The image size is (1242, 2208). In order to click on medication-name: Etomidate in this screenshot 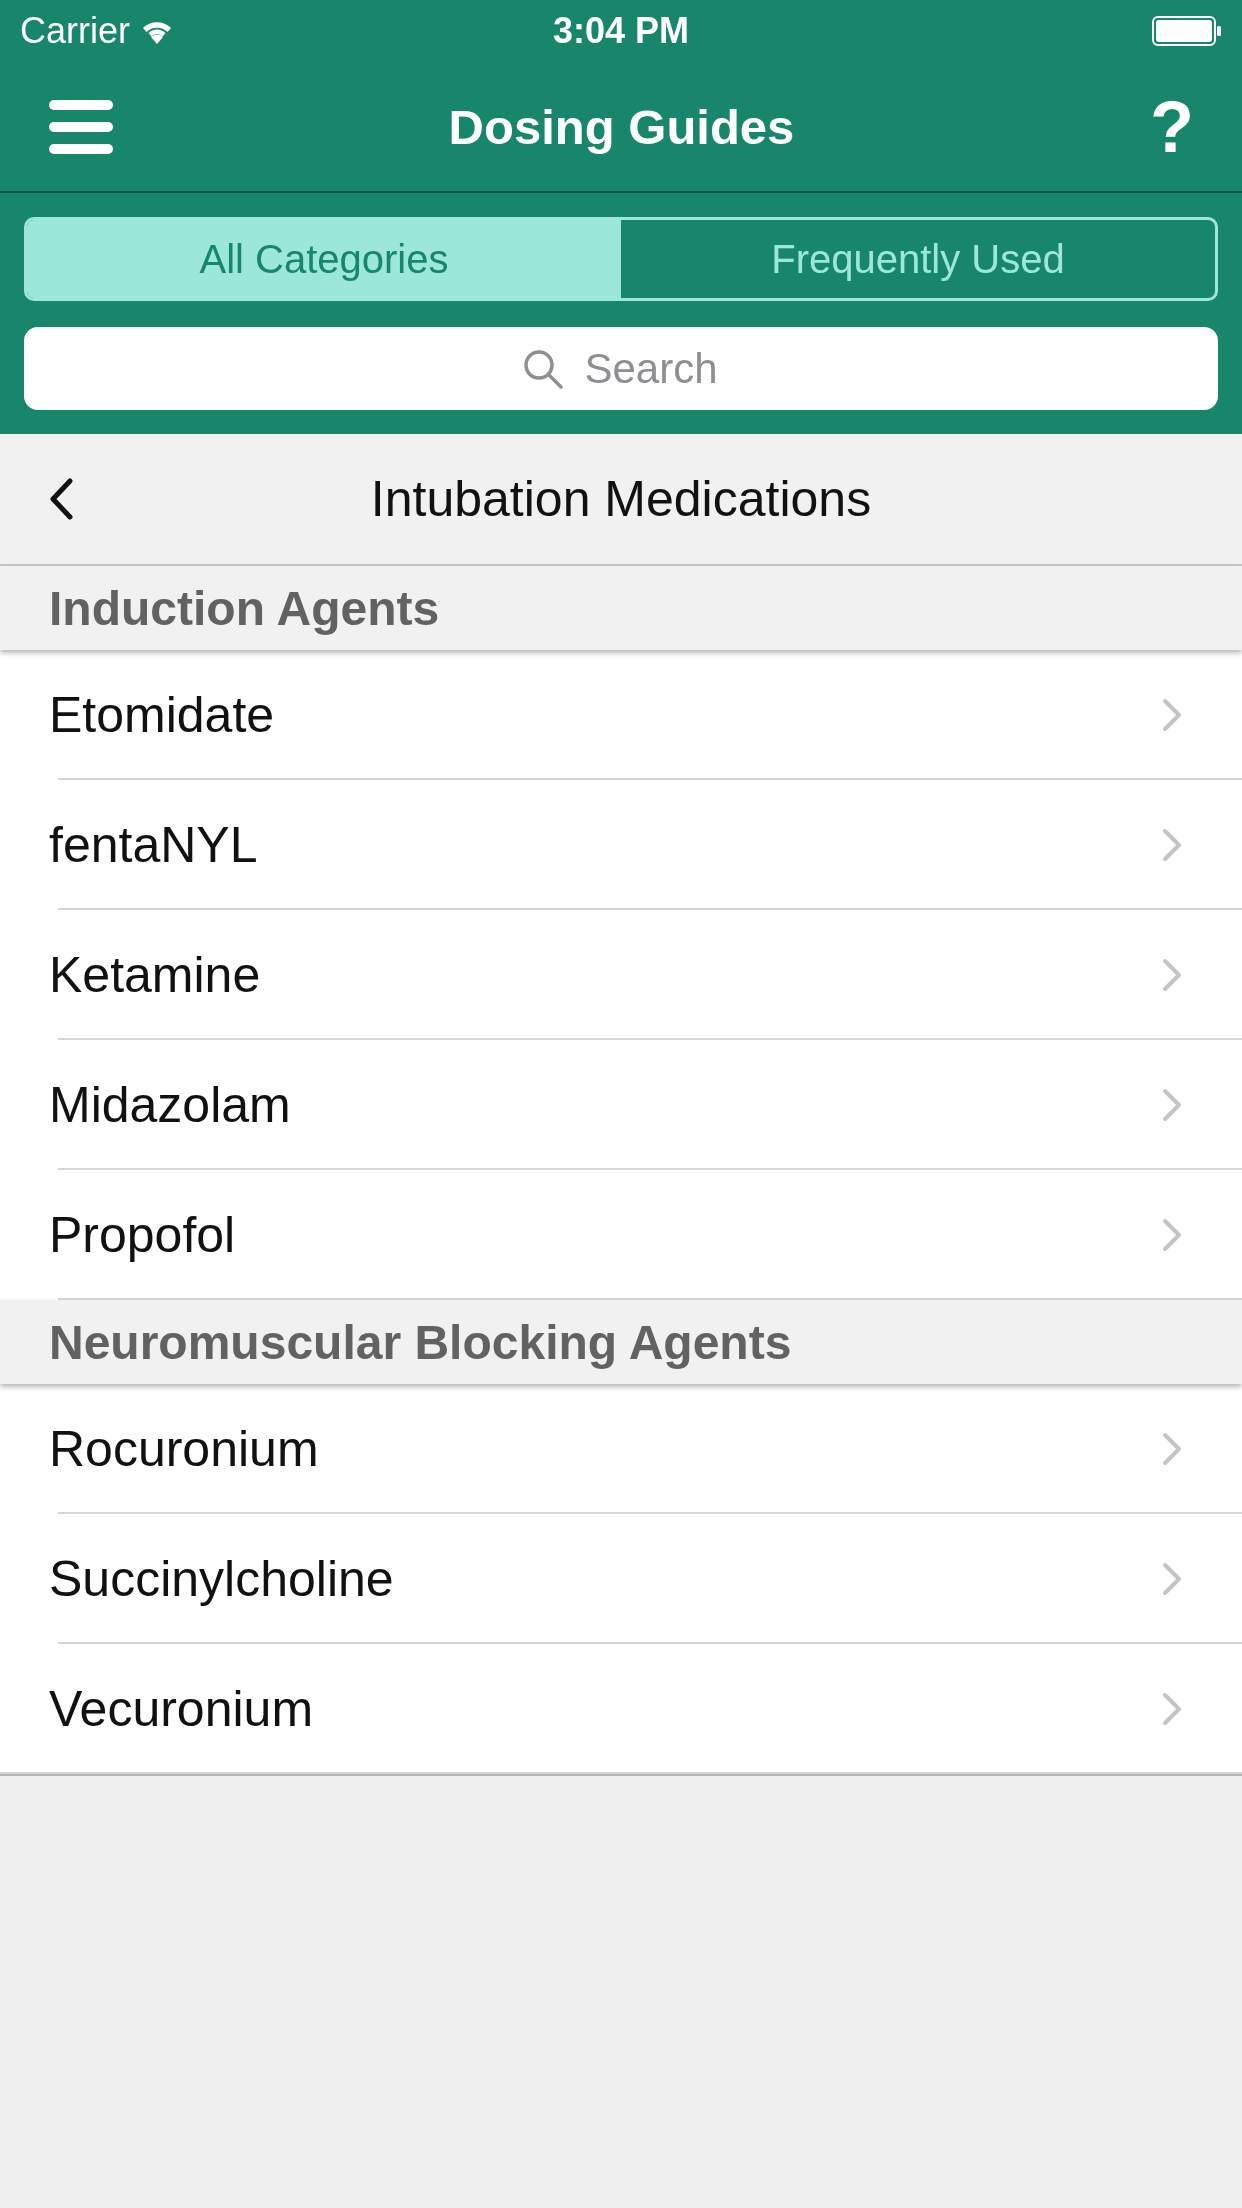, I will do `click(162, 715)`.